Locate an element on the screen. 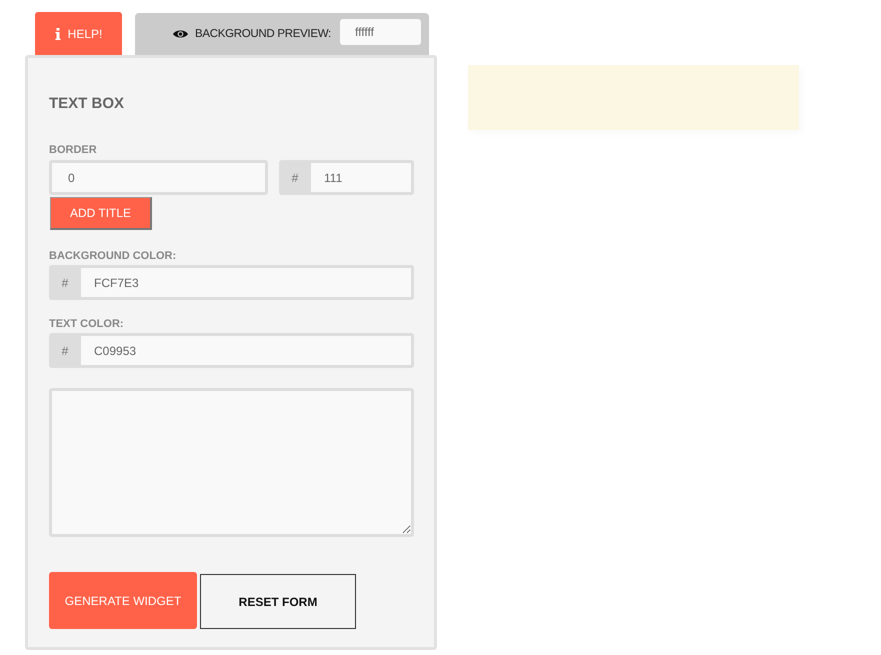  color-label: BACKGROUND COLOR: is located at coordinates (113, 256).